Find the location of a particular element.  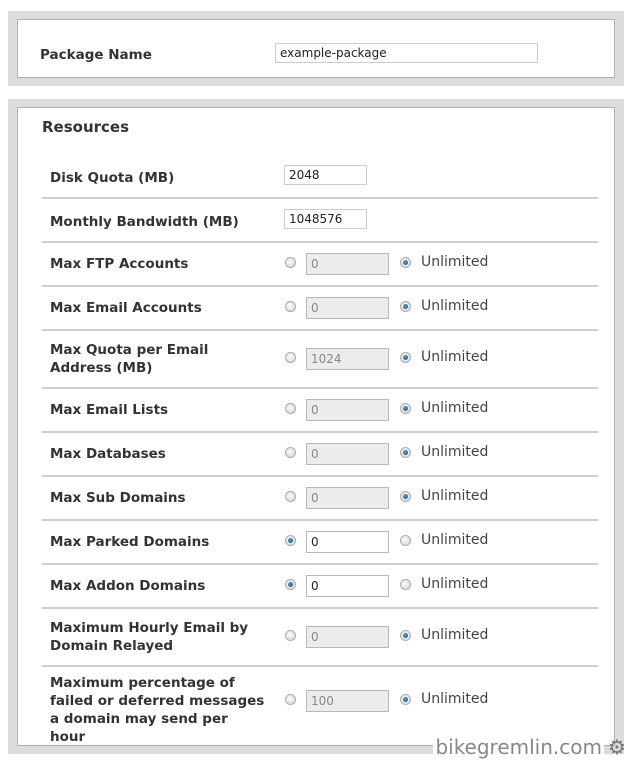

resource-row: Max Addon Domains 0 Unlimited is located at coordinates (320, 587).